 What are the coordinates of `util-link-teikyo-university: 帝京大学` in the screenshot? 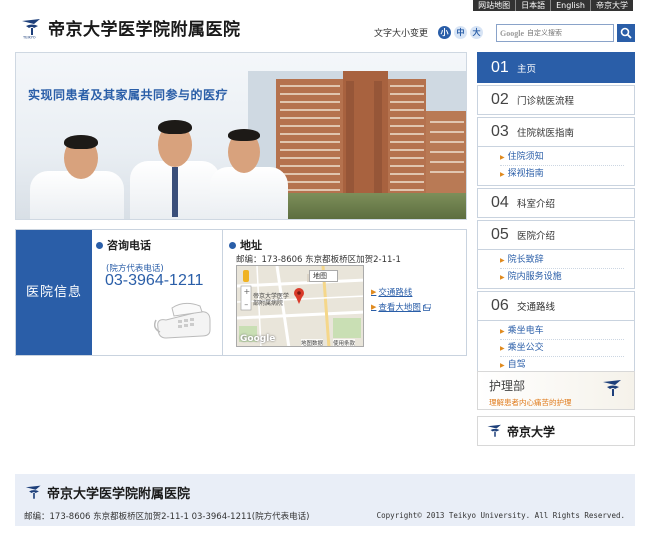 It's located at (611, 5).